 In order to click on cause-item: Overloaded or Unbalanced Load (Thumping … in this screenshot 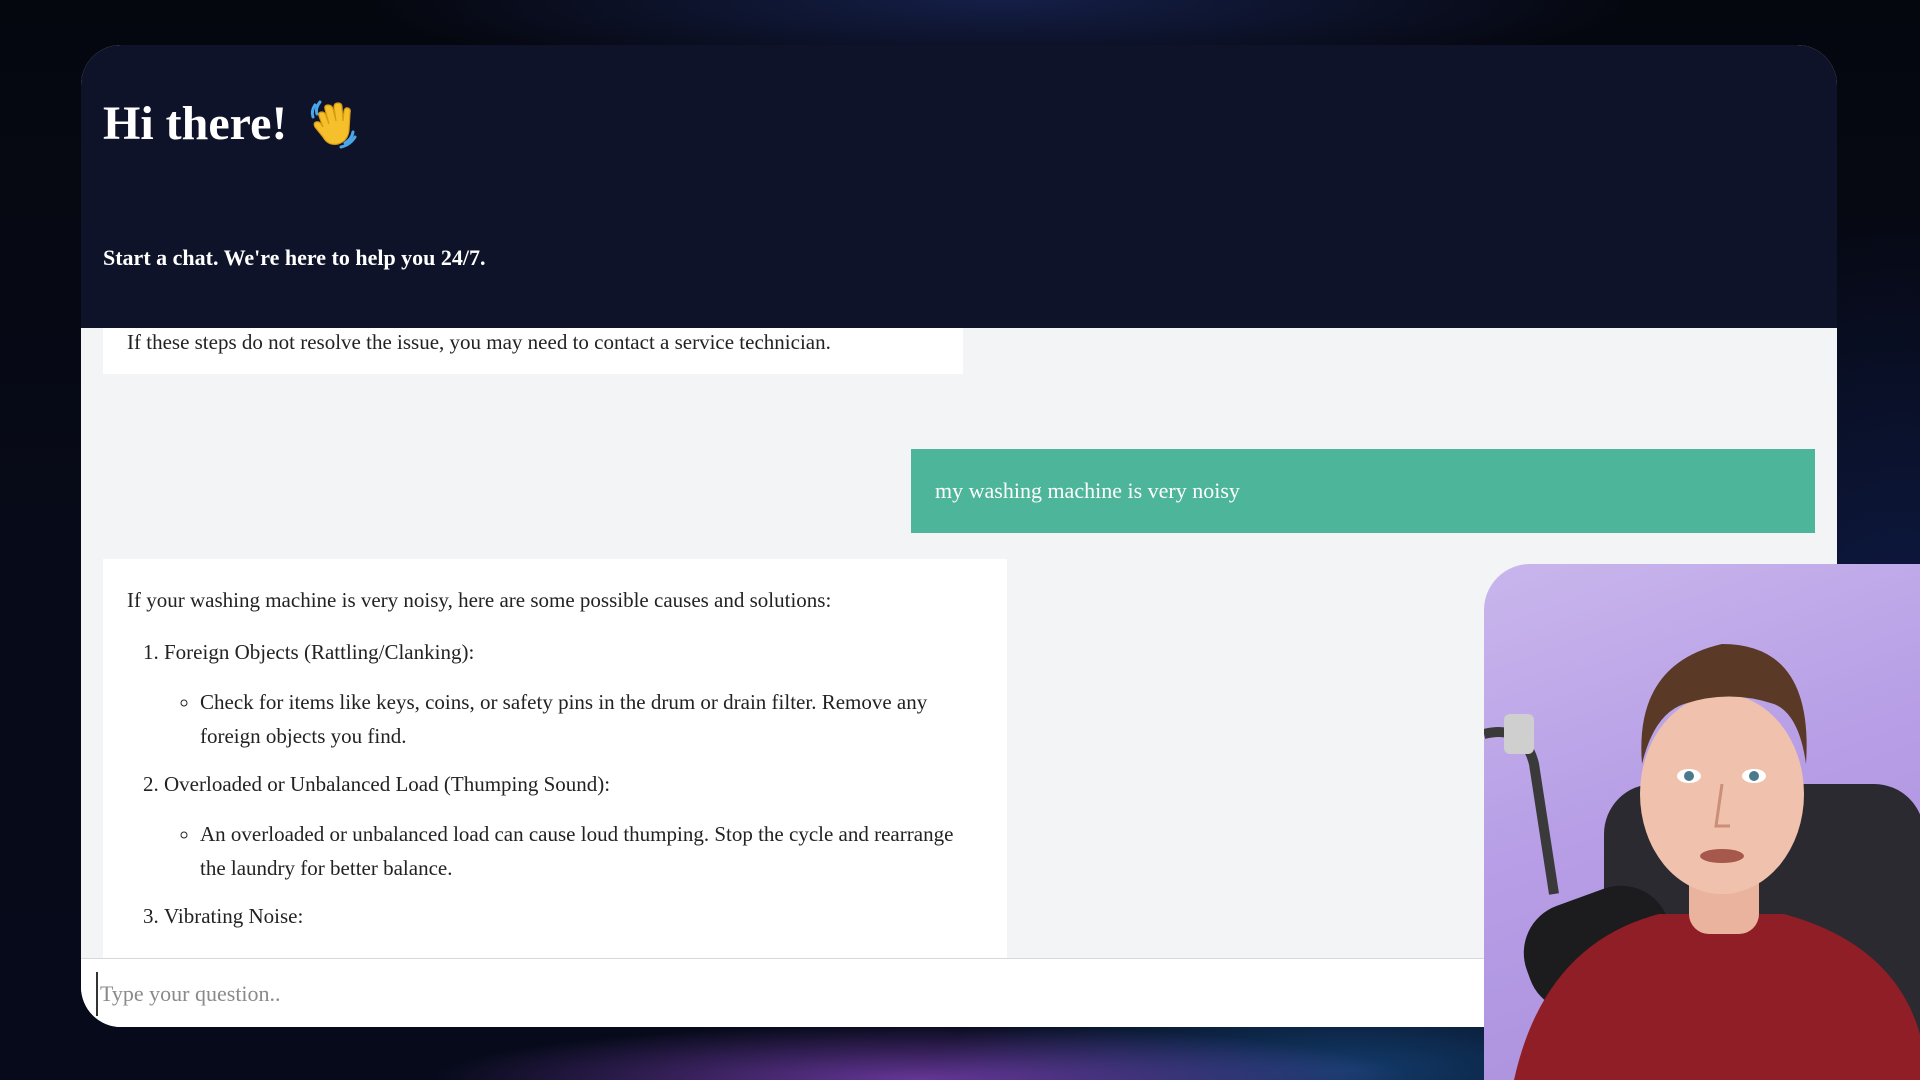, I will do `click(573, 826)`.